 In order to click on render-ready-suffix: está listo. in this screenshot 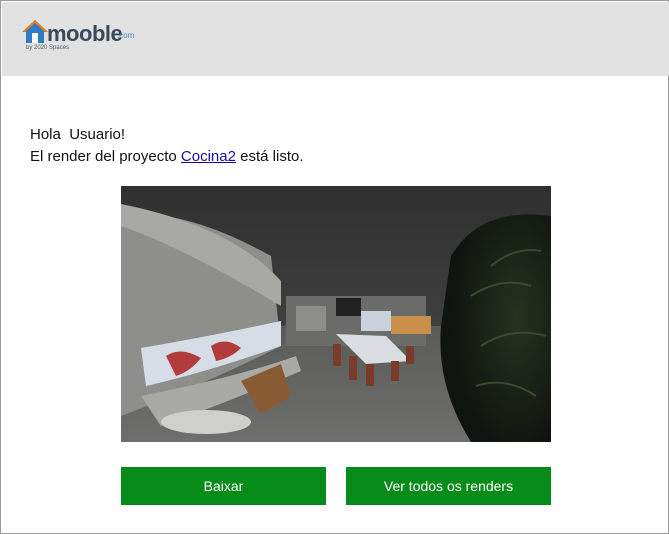, I will do `click(272, 156)`.